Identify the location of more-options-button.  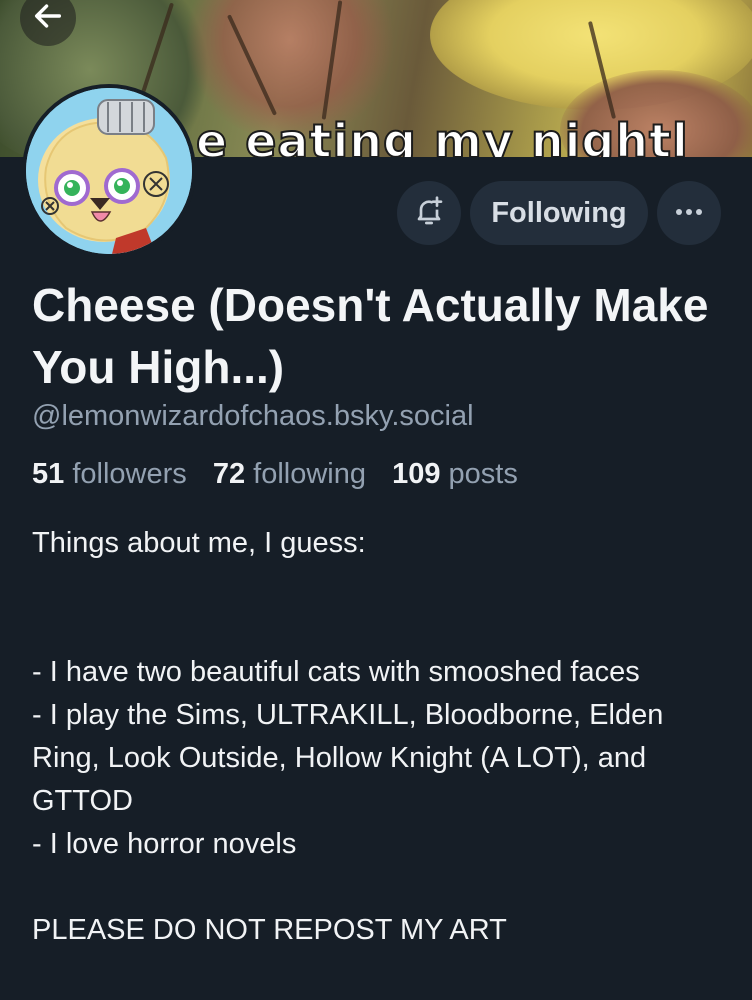
(689, 213).